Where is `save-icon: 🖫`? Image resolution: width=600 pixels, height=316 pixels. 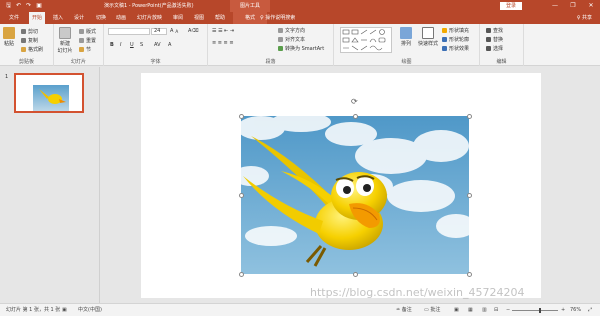 save-icon: 🖫 is located at coordinates (8, 6).